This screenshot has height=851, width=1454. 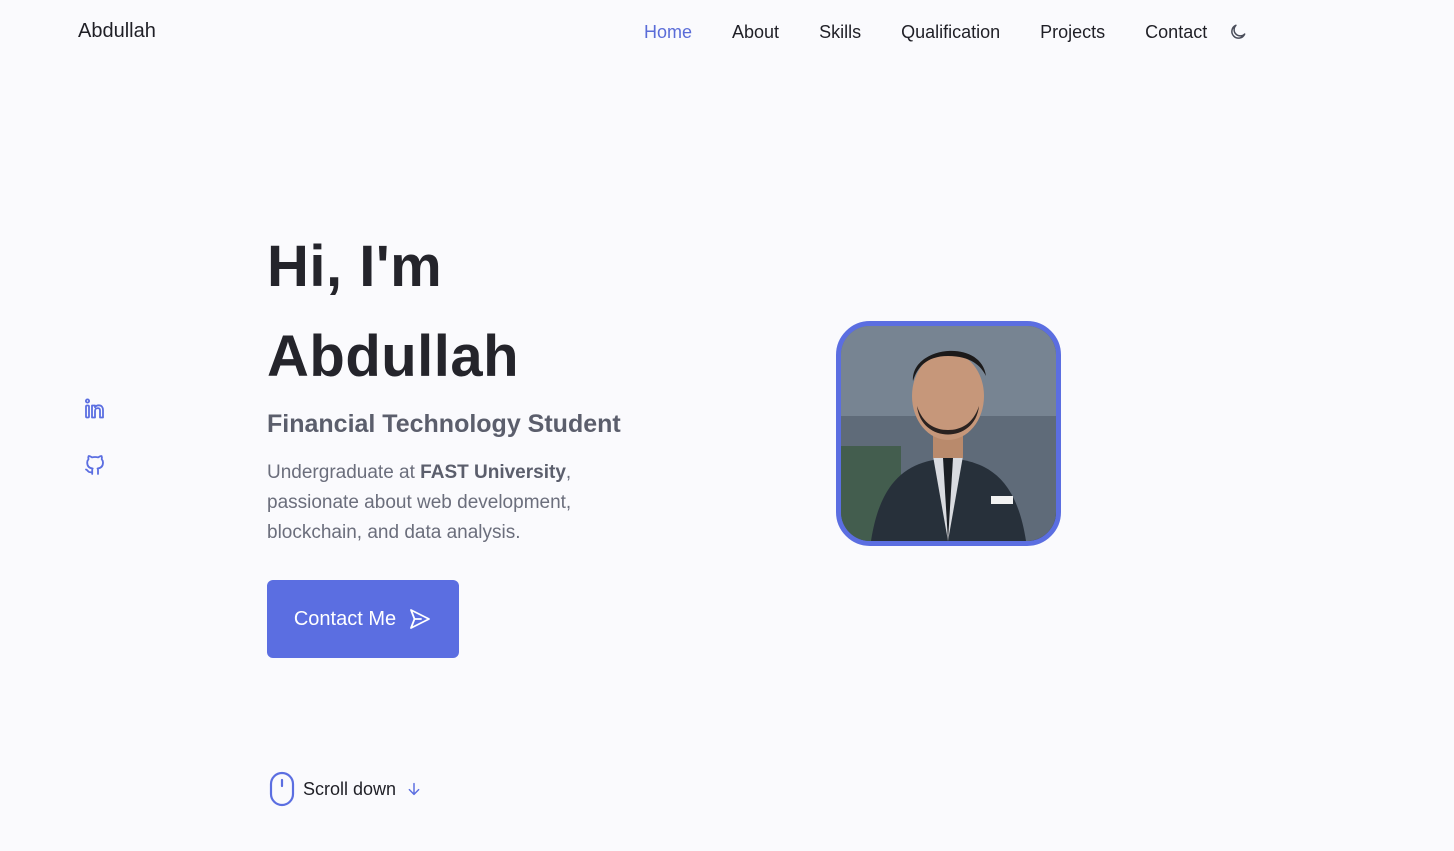 I want to click on arrow-down-icon, so click(x=414, y=789).